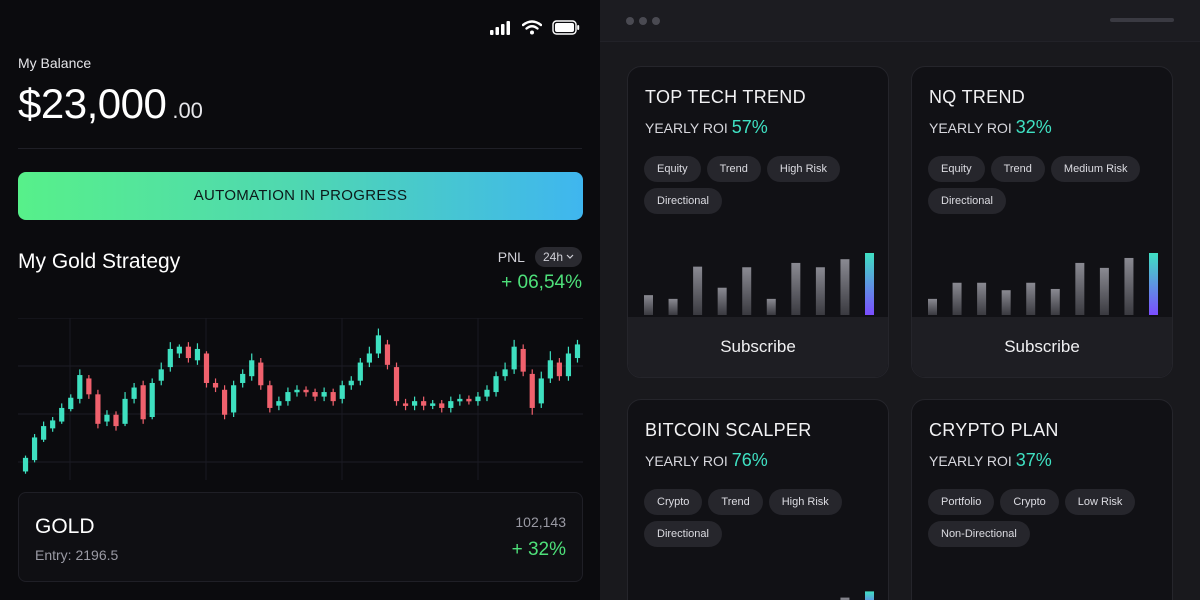 Image resolution: width=1200 pixels, height=600 pixels. Describe the element at coordinates (300, 537) in the screenshot. I see `asset-card-gold: GOLD Entry: 2196.5 102,143 + 32%` at that location.